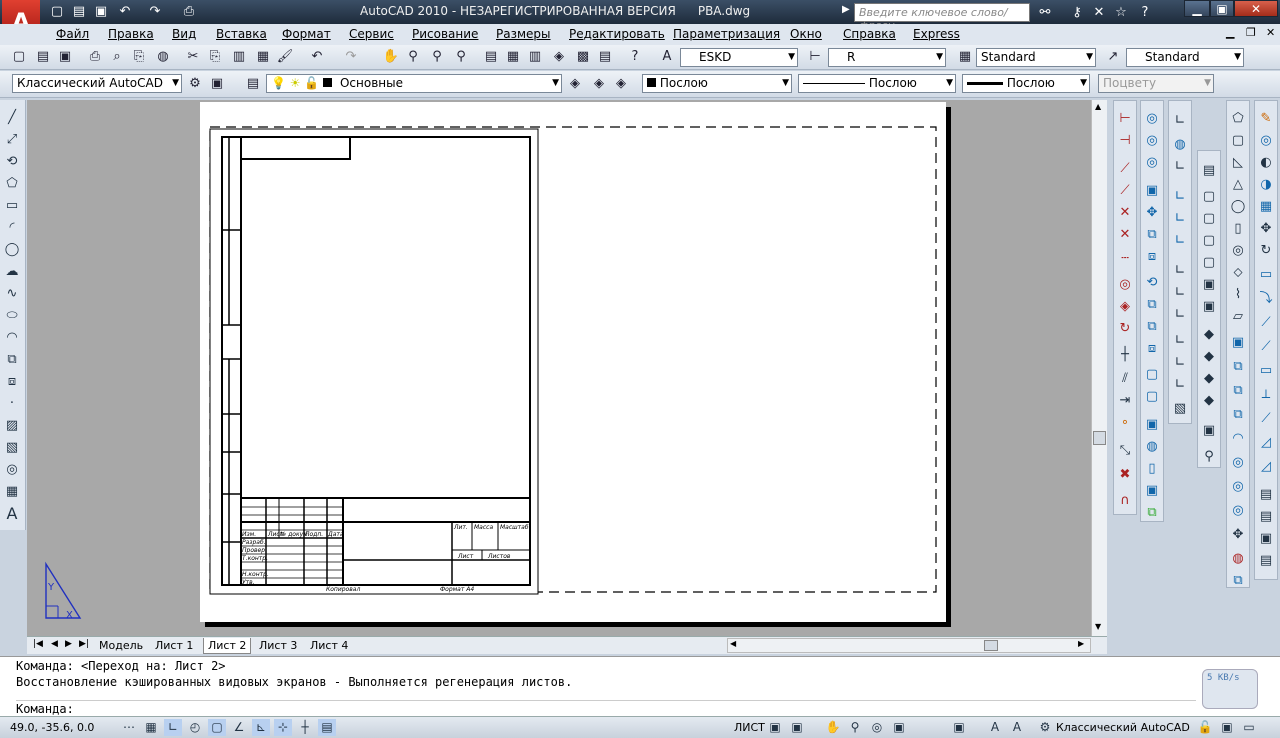 The width and height of the screenshot is (1280, 738). I want to click on move-faces-icon: ✥, so click(1266, 229).